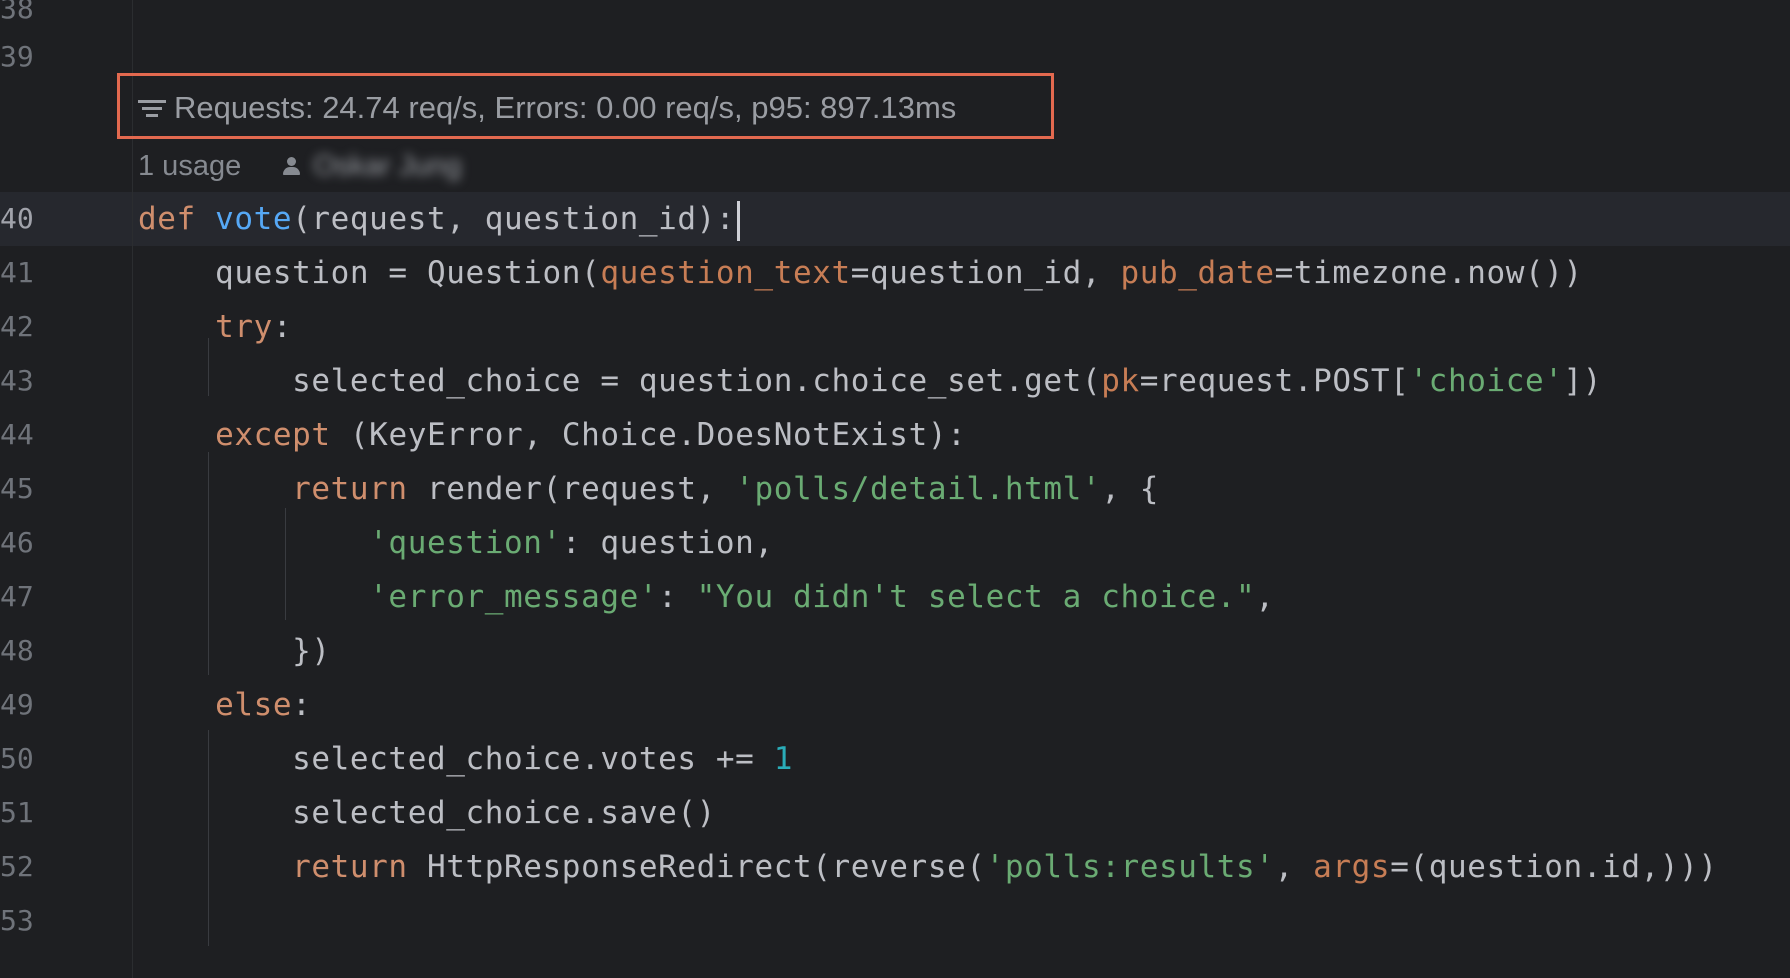  What do you see at coordinates (20, 705) in the screenshot?
I see `line-number: 49` at bounding box center [20, 705].